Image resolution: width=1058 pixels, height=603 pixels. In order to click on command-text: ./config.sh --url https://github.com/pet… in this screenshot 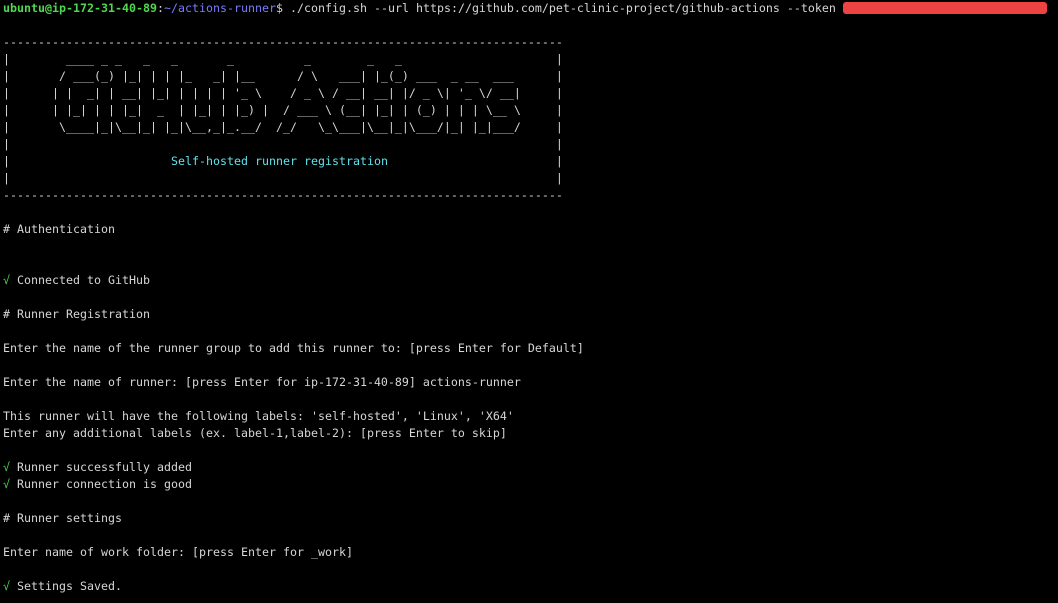, I will do `click(562, 8)`.